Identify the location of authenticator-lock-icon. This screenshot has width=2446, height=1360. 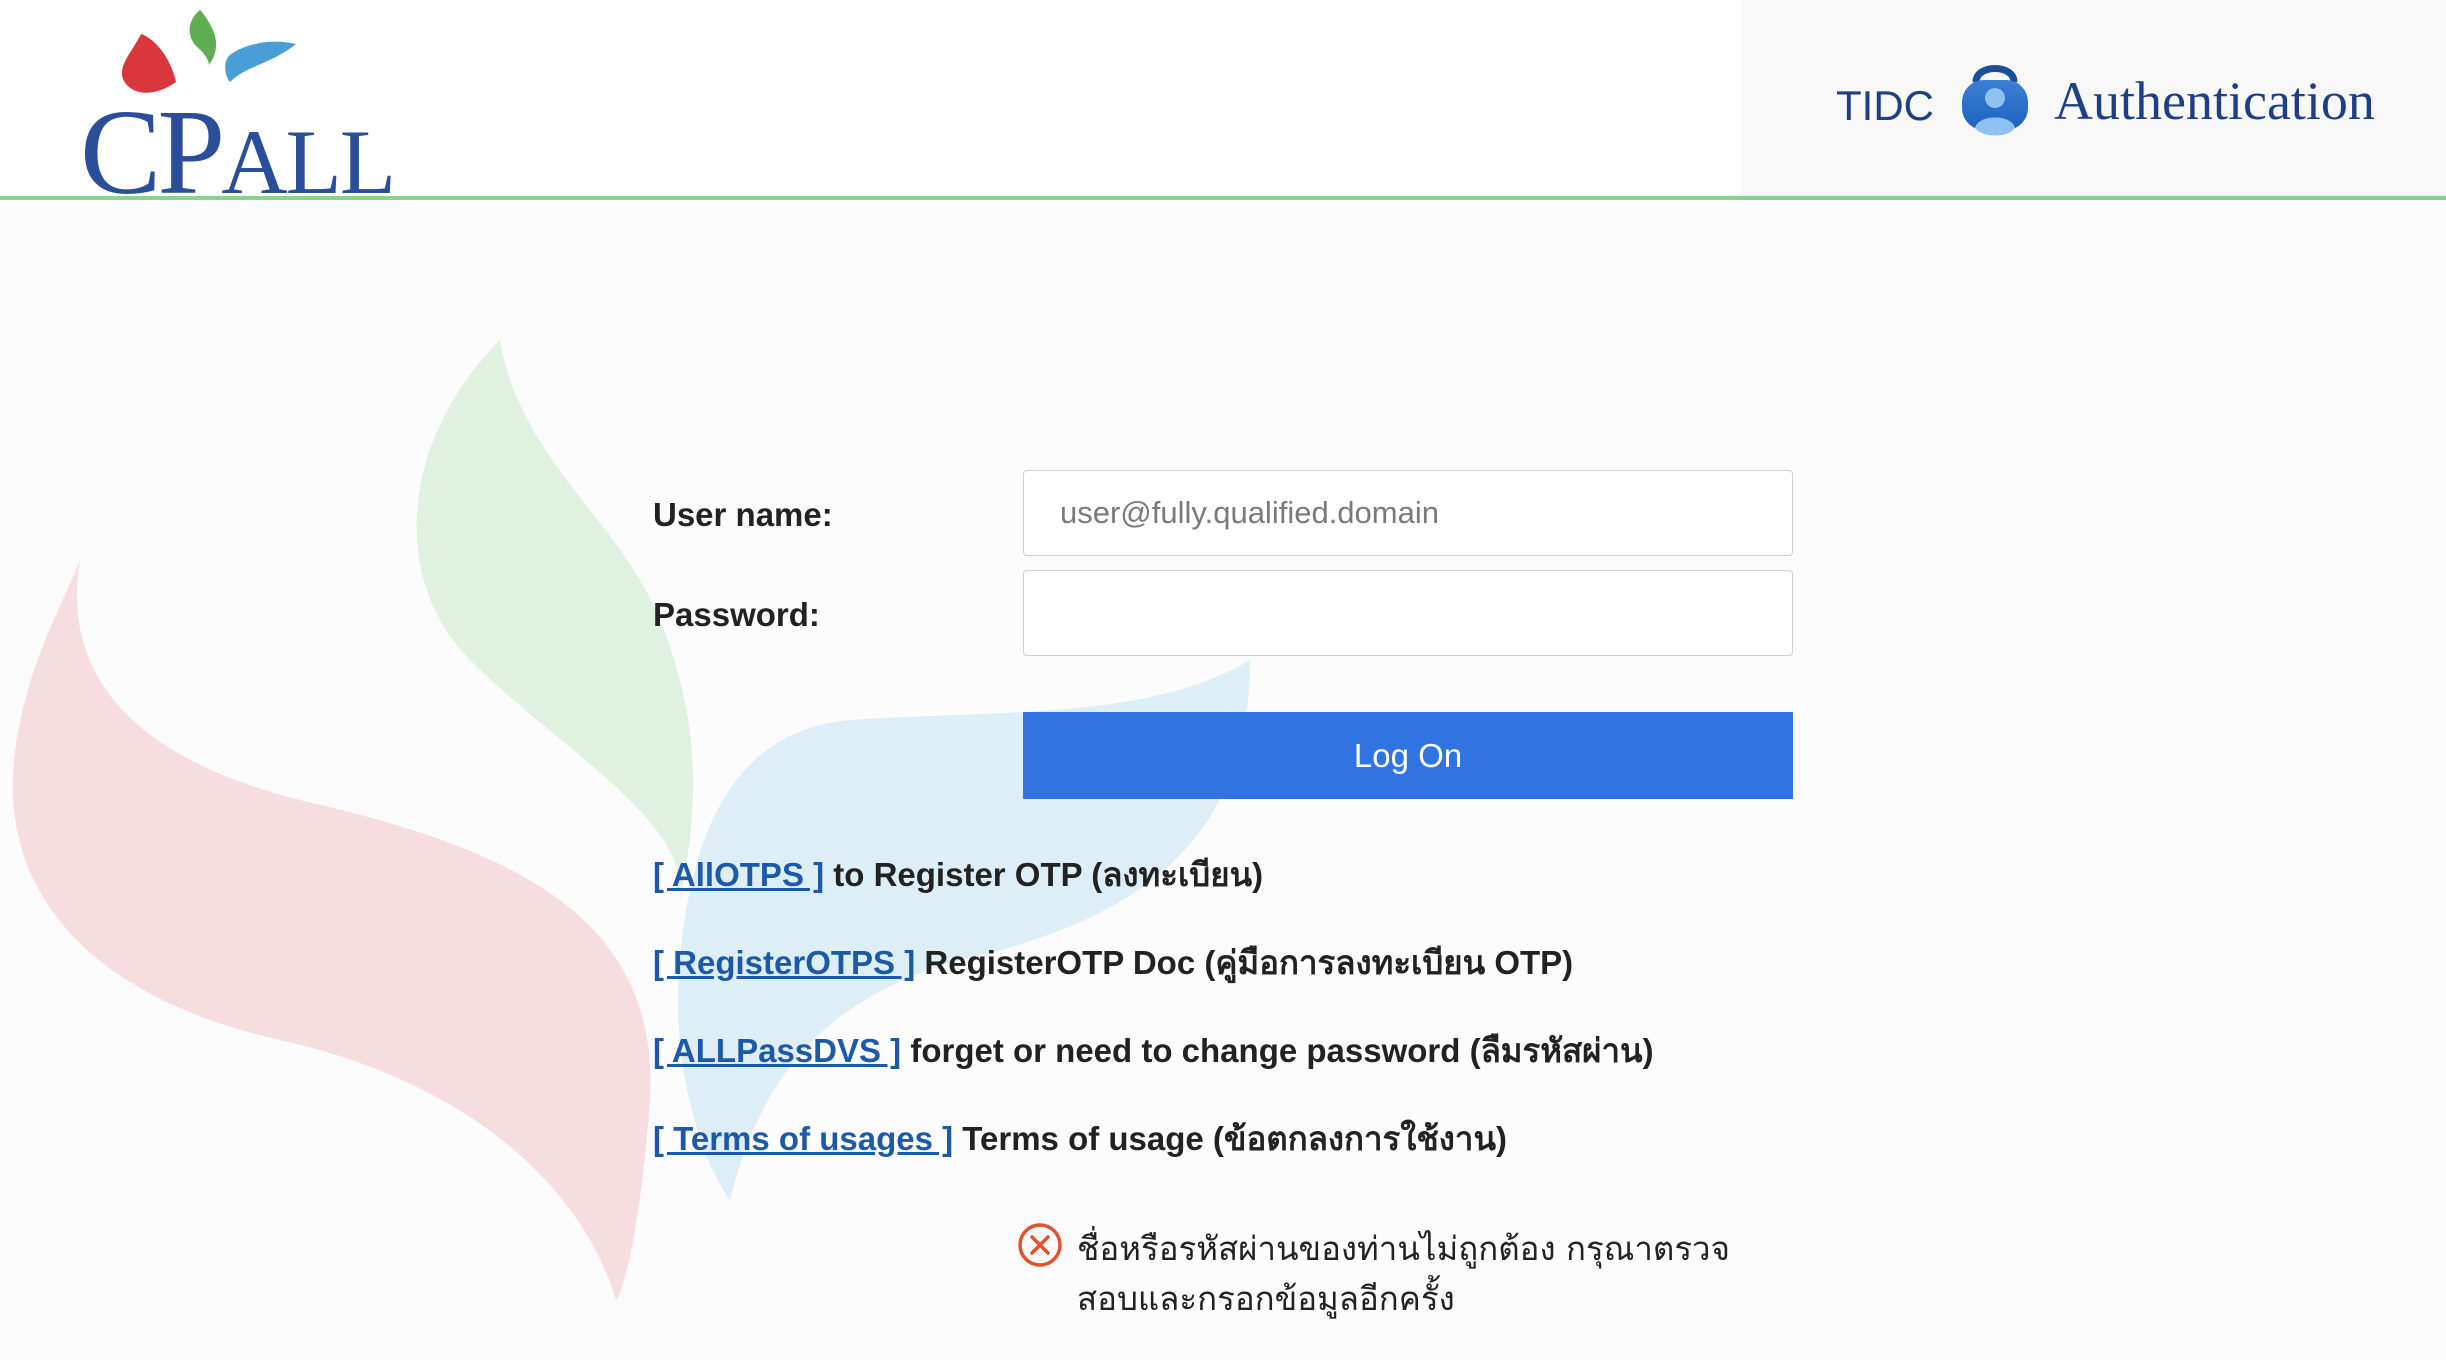
(1995, 100).